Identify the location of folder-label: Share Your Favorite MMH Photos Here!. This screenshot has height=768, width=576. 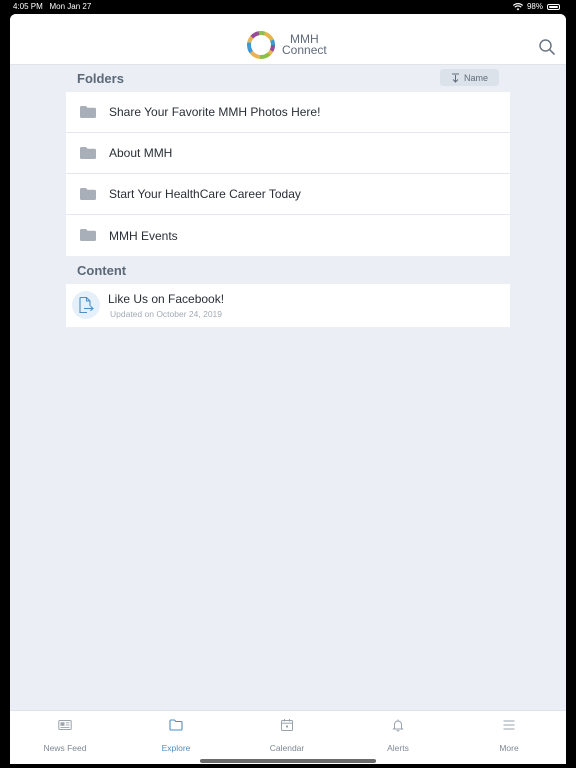
(215, 112).